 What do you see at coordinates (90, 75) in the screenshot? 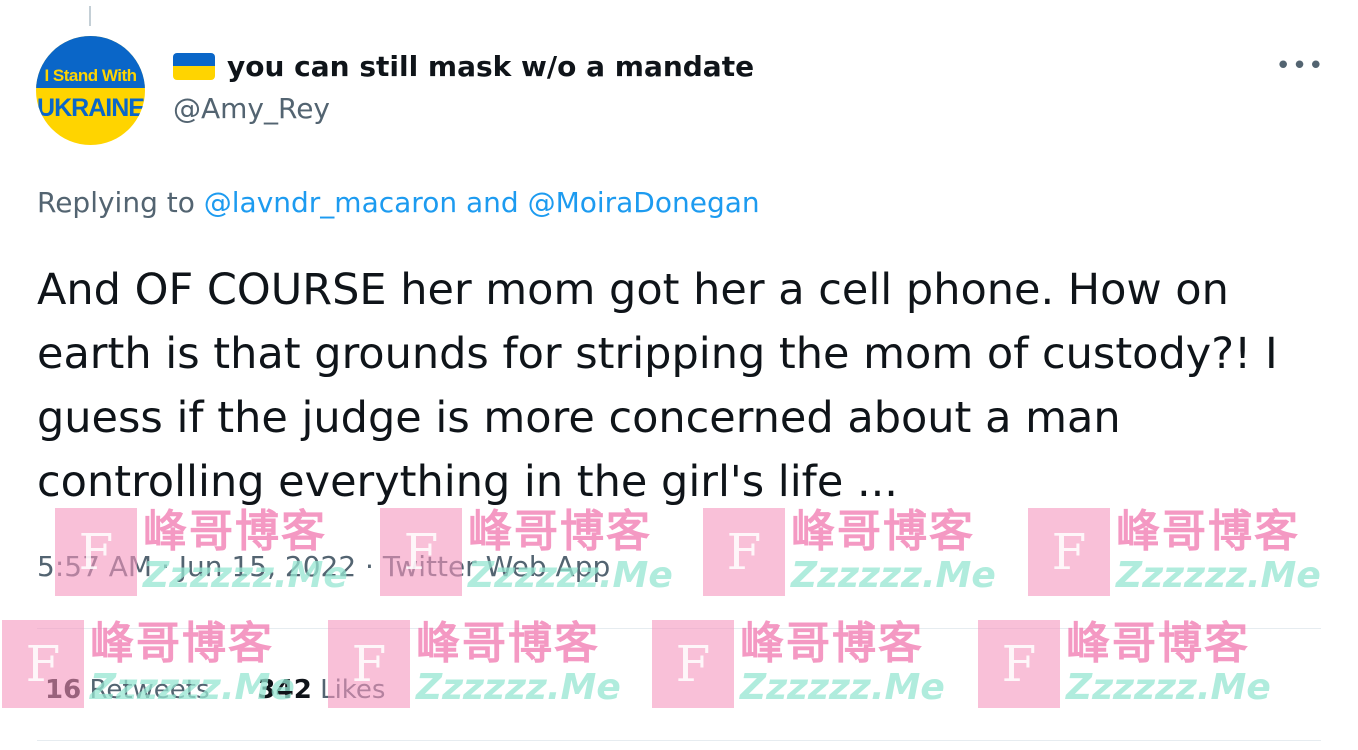
I see `avatar-text-line1: I Stand With` at bounding box center [90, 75].